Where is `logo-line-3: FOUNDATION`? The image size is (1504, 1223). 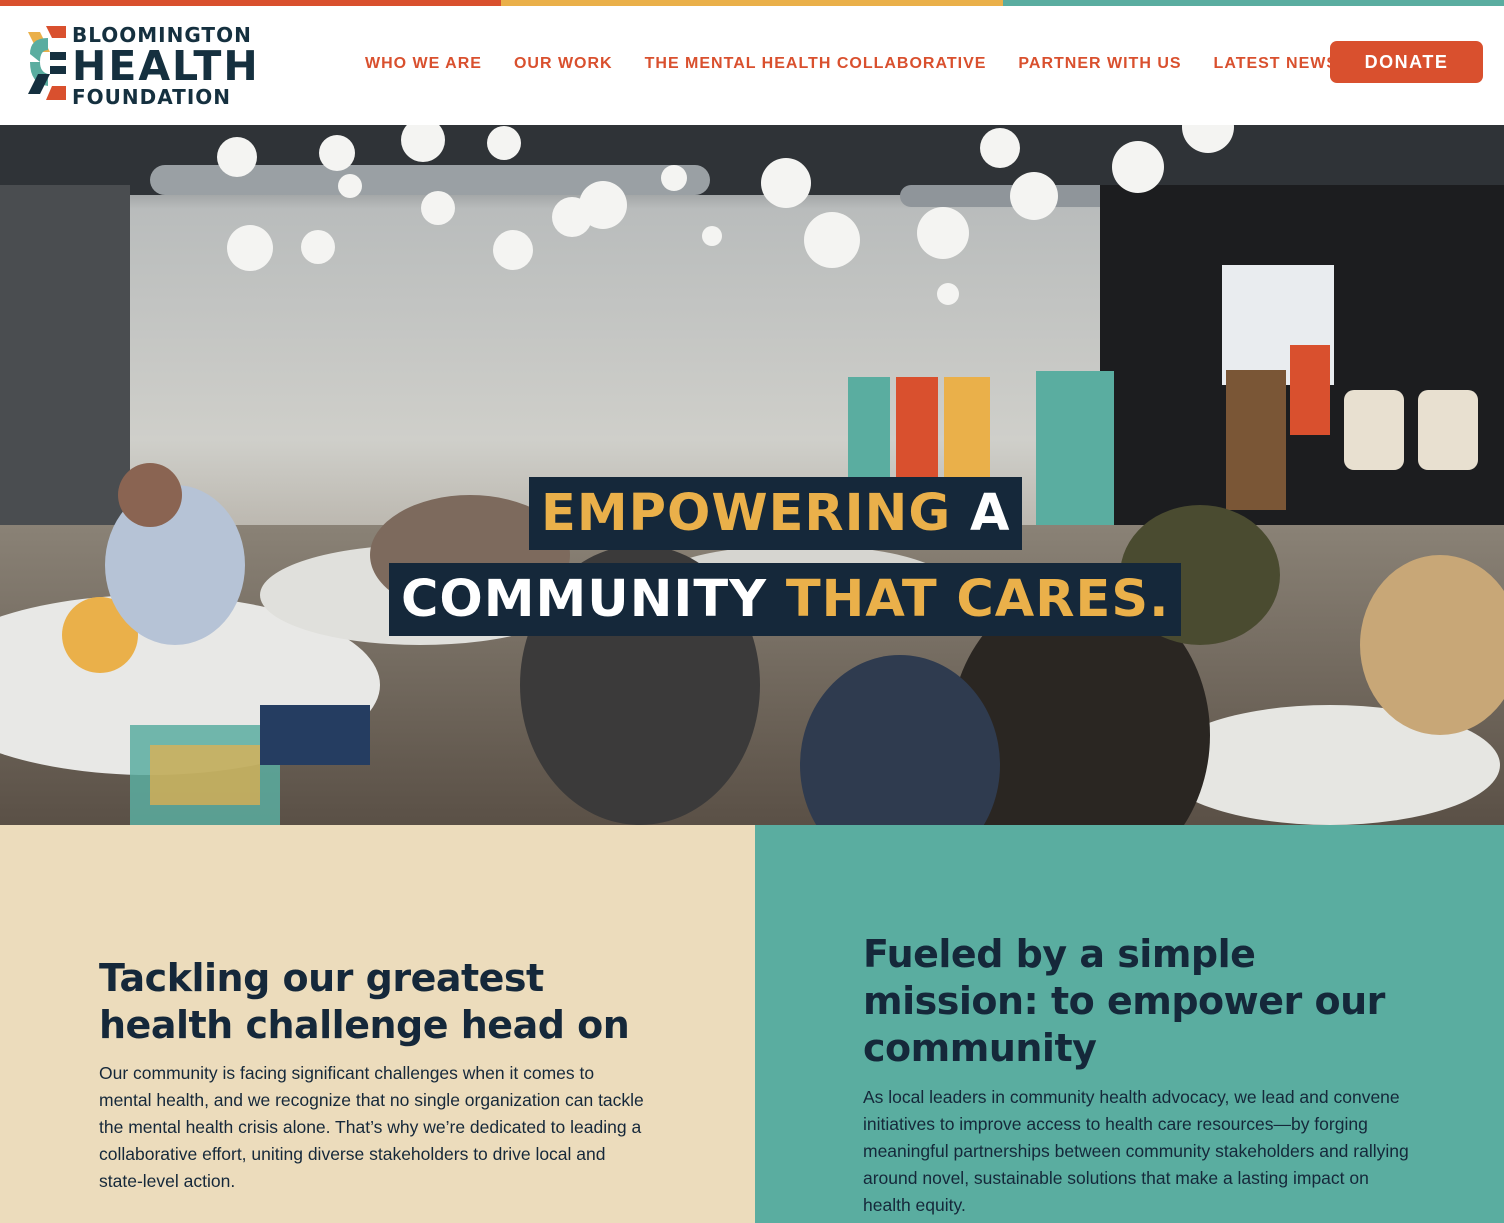 logo-line-3: FOUNDATION is located at coordinates (151, 97).